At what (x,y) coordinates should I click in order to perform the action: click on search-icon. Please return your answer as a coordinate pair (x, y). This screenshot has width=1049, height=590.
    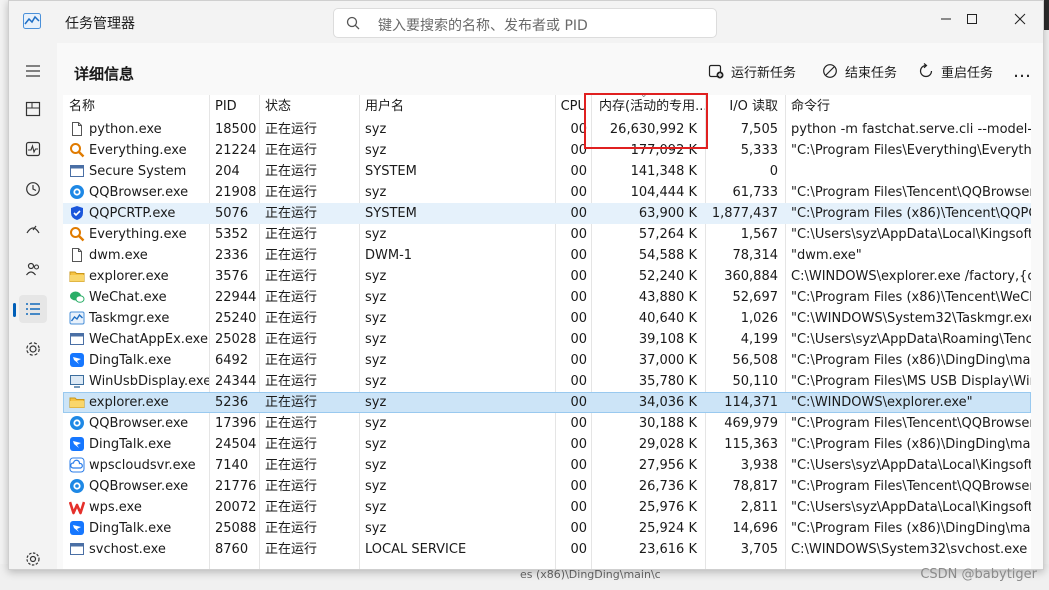
    Looking at the image, I should click on (353, 23).